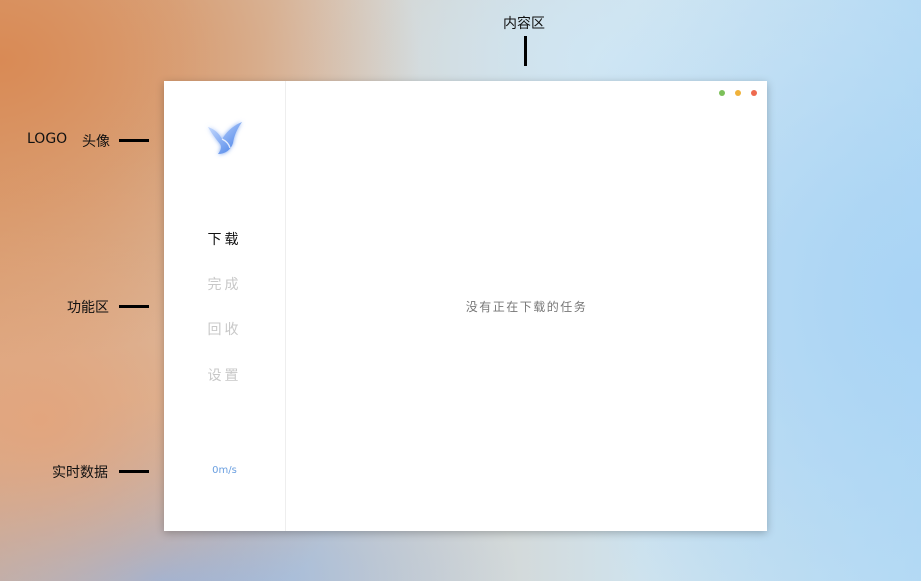 The height and width of the screenshot is (581, 921). What do you see at coordinates (88, 308) in the screenshot?
I see `annotation-function-area: 功能区` at bounding box center [88, 308].